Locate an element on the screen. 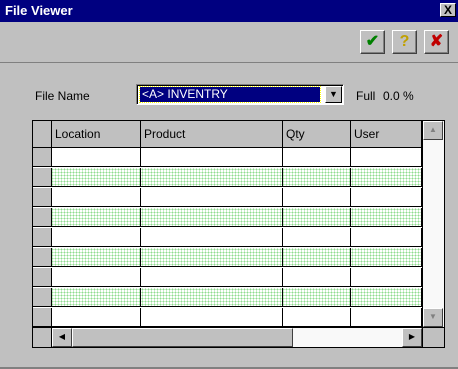  grid-bottom-right-corner is located at coordinates (433, 337).